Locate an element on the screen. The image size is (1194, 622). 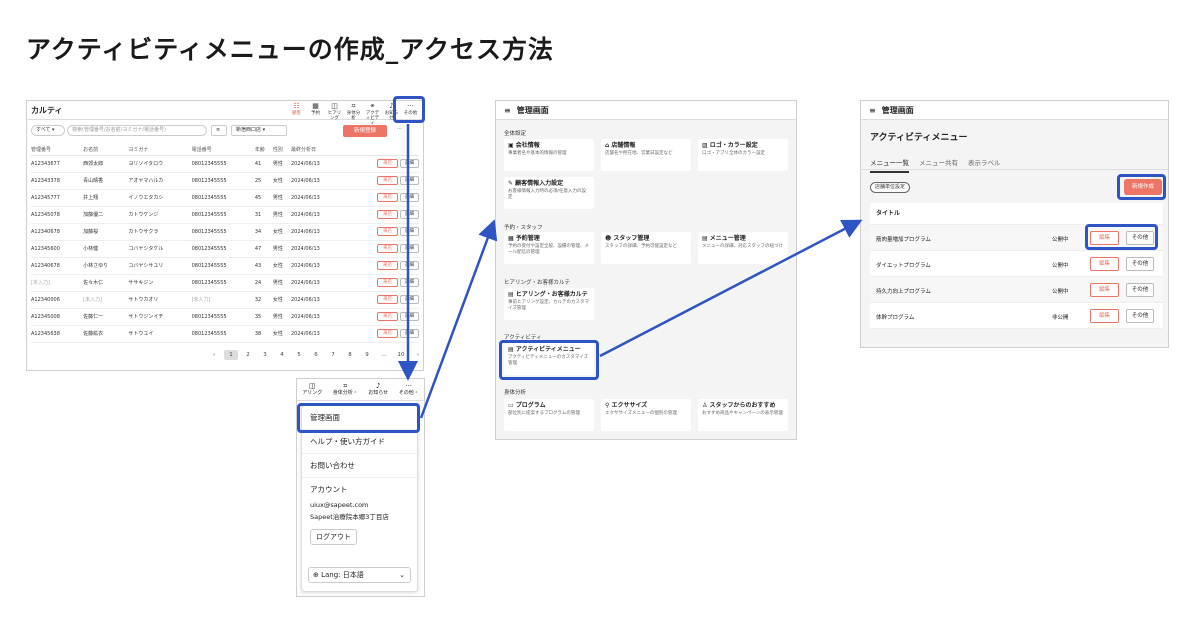
arrow-to-admin is located at coordinates (458, 319).